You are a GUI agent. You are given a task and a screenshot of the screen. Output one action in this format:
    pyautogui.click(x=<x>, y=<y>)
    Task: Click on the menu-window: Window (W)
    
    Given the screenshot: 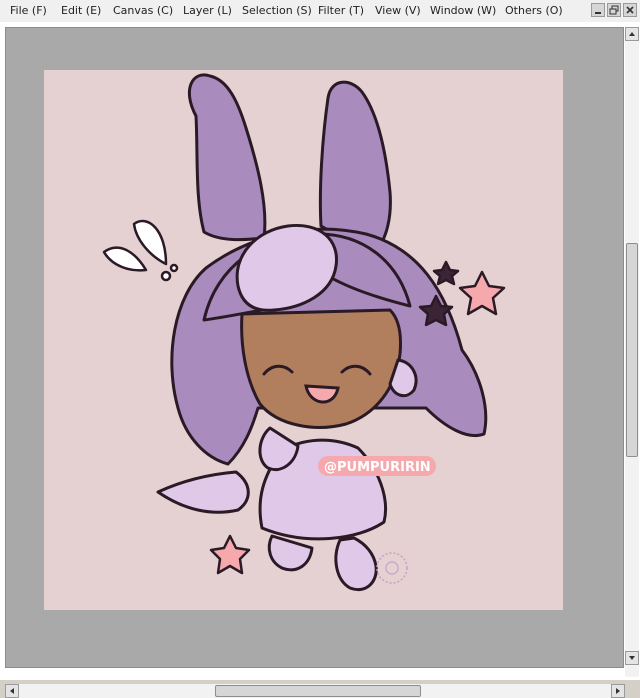 What is the action you would take?
    pyautogui.click(x=463, y=10)
    